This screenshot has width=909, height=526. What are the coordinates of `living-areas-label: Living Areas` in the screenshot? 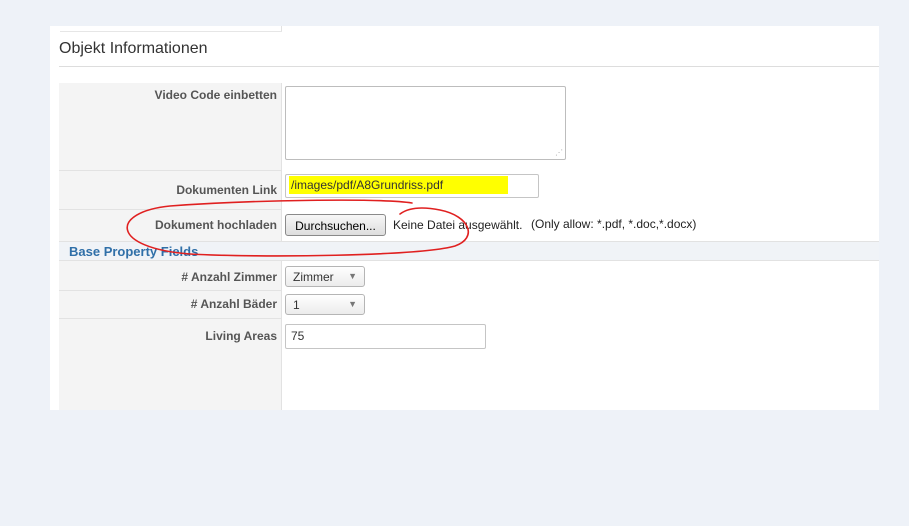 It's located at (241, 336).